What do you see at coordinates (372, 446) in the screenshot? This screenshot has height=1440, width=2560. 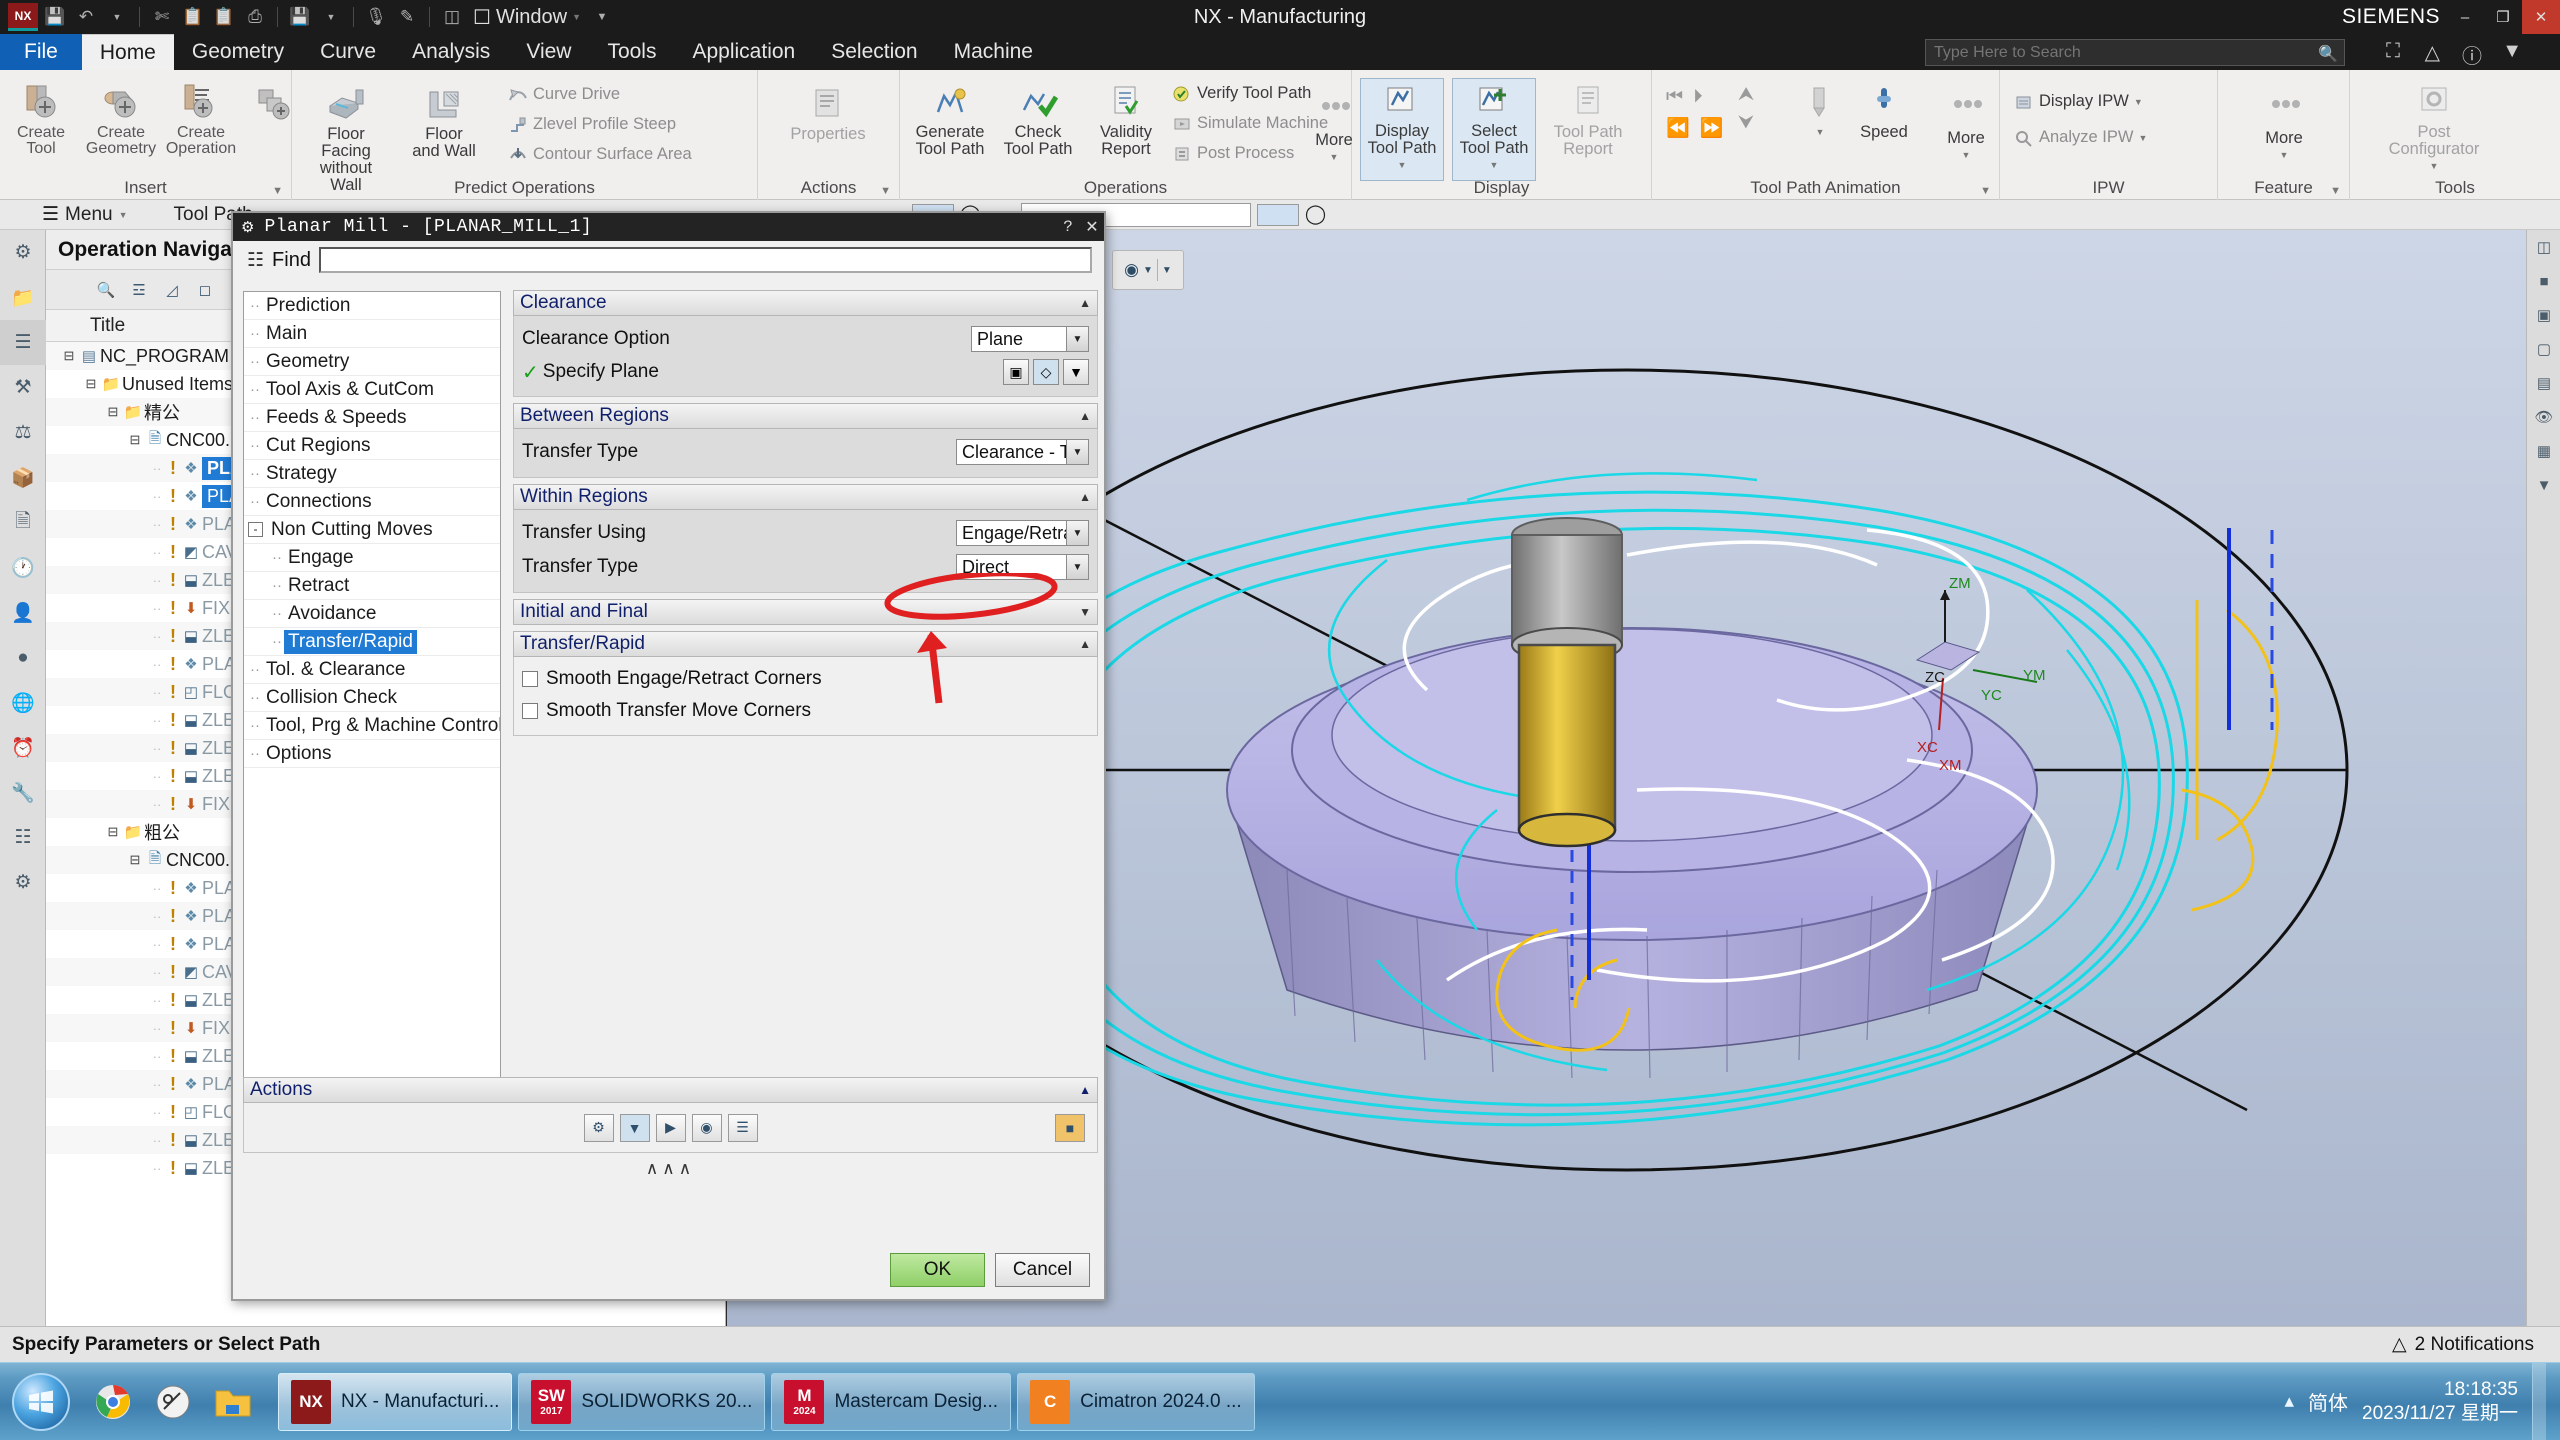 I see `dialog-tree-item: ·· Cut Regions` at bounding box center [372, 446].